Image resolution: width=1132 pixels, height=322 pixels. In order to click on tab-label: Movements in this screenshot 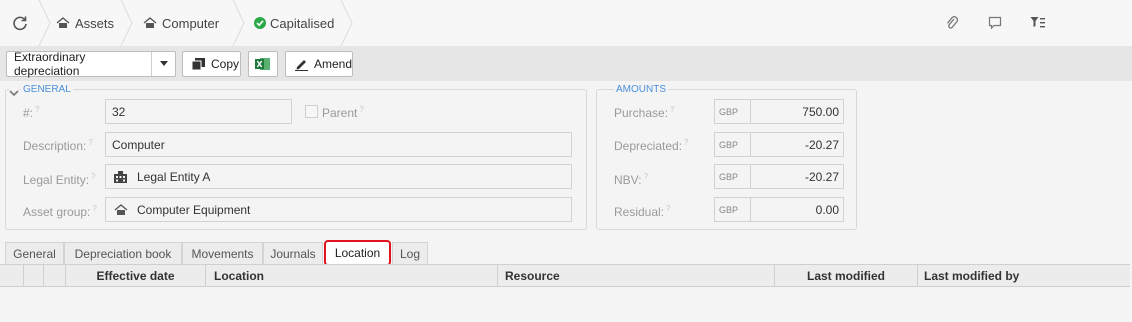, I will do `click(222, 253)`.